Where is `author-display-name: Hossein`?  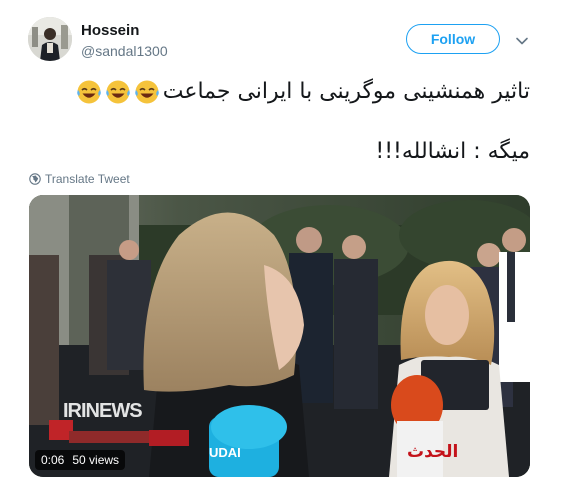
author-display-name: Hossein is located at coordinates (110, 31).